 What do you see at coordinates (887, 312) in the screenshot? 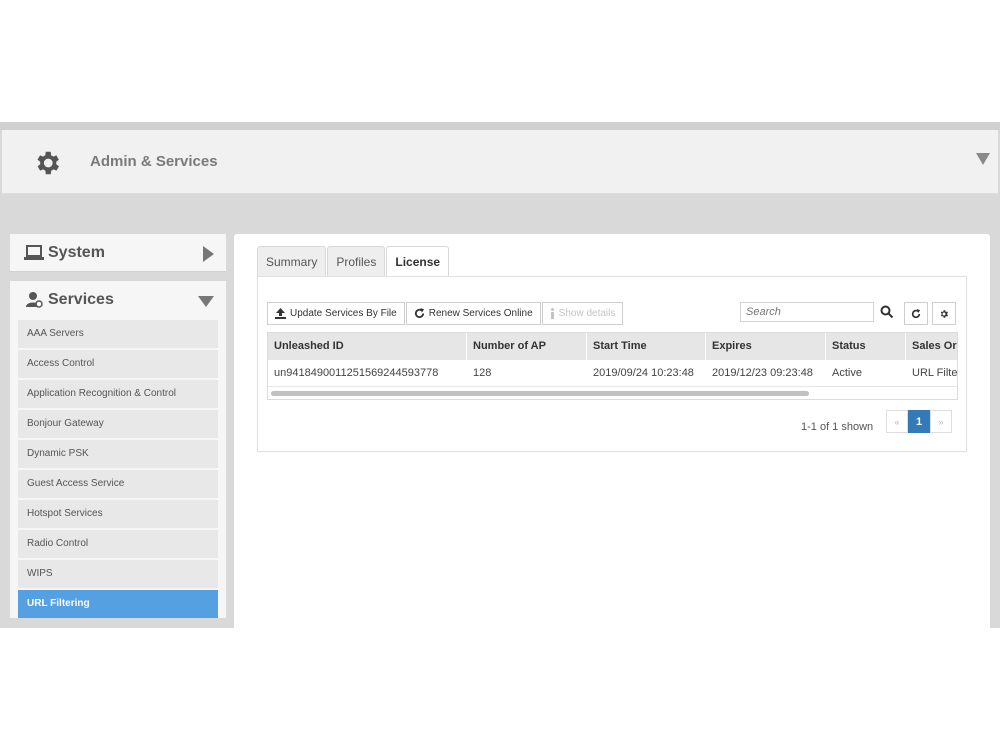
I see `search-icon` at bounding box center [887, 312].